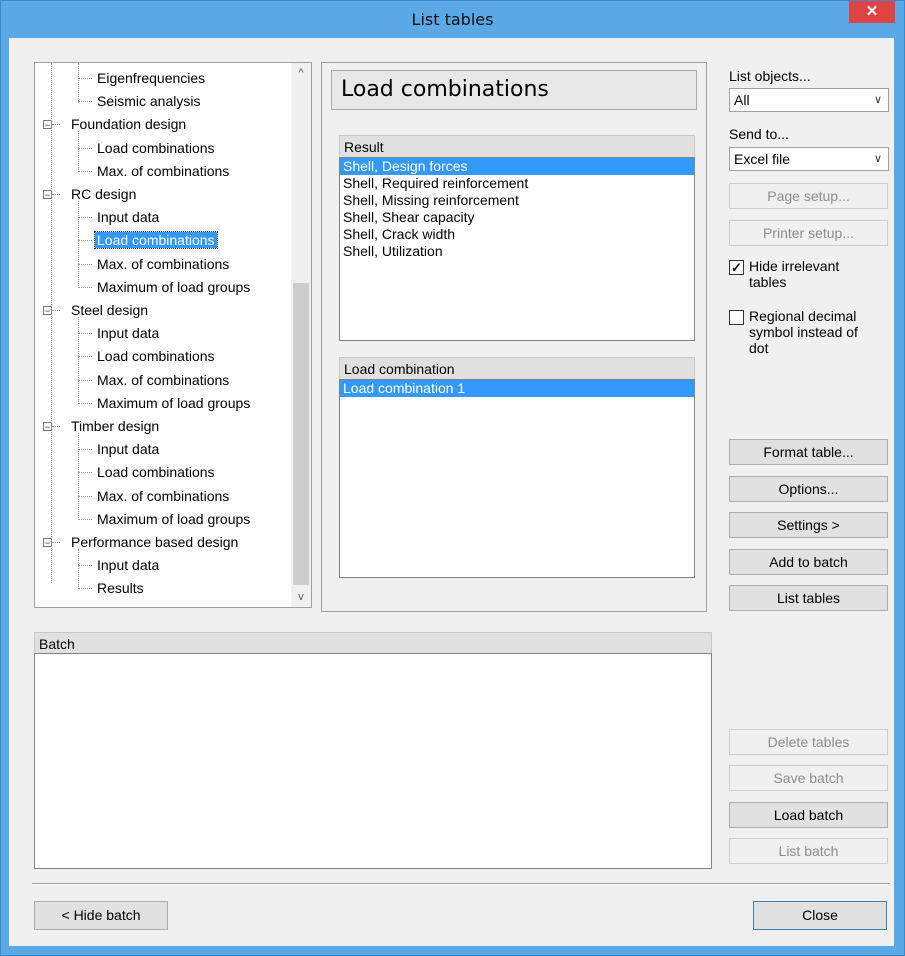 This screenshot has height=956, width=905. What do you see at coordinates (301, 73) in the screenshot?
I see `scroll-up-icon: ^` at bounding box center [301, 73].